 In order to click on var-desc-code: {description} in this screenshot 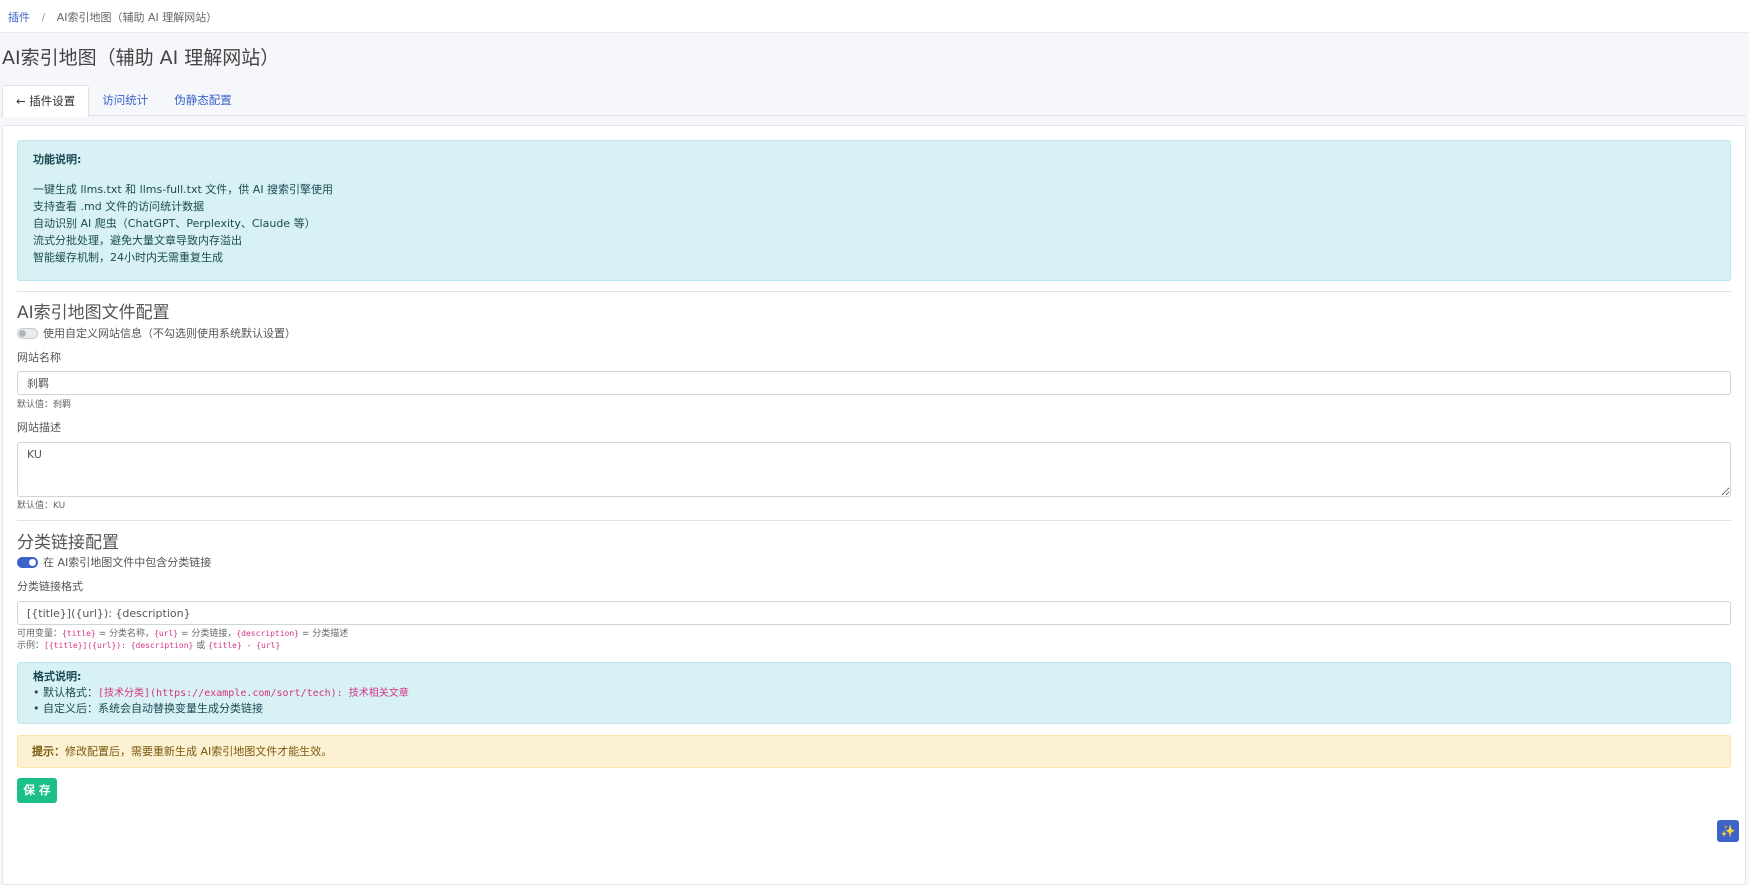, I will do `click(267, 633)`.